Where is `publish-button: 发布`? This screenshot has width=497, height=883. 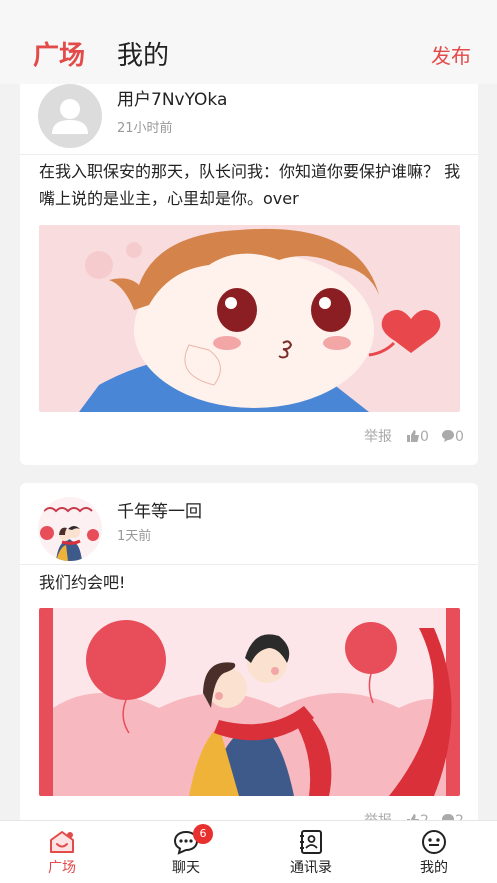
publish-button: 发布 is located at coordinates (451, 56).